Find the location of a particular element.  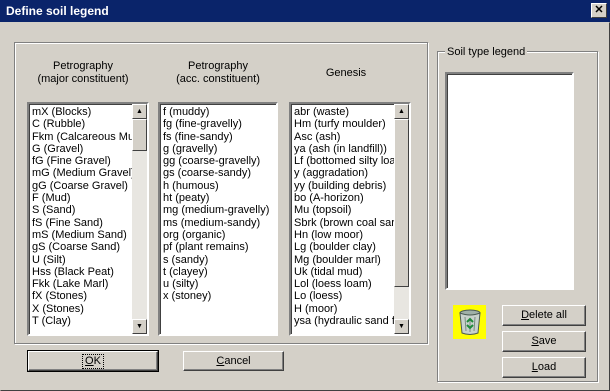

list-item: Lf (bottomed silty loa is located at coordinates (343, 161).